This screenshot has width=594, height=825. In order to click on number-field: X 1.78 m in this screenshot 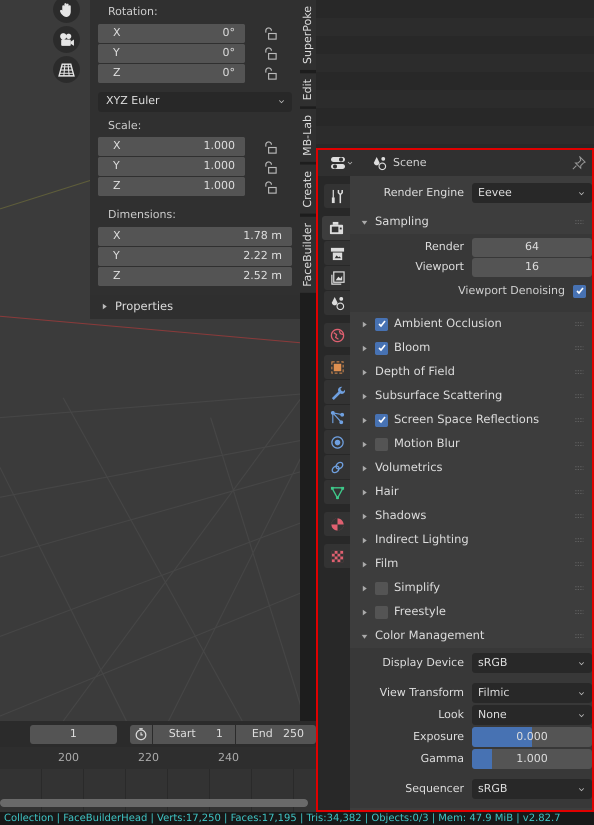, I will do `click(195, 236)`.